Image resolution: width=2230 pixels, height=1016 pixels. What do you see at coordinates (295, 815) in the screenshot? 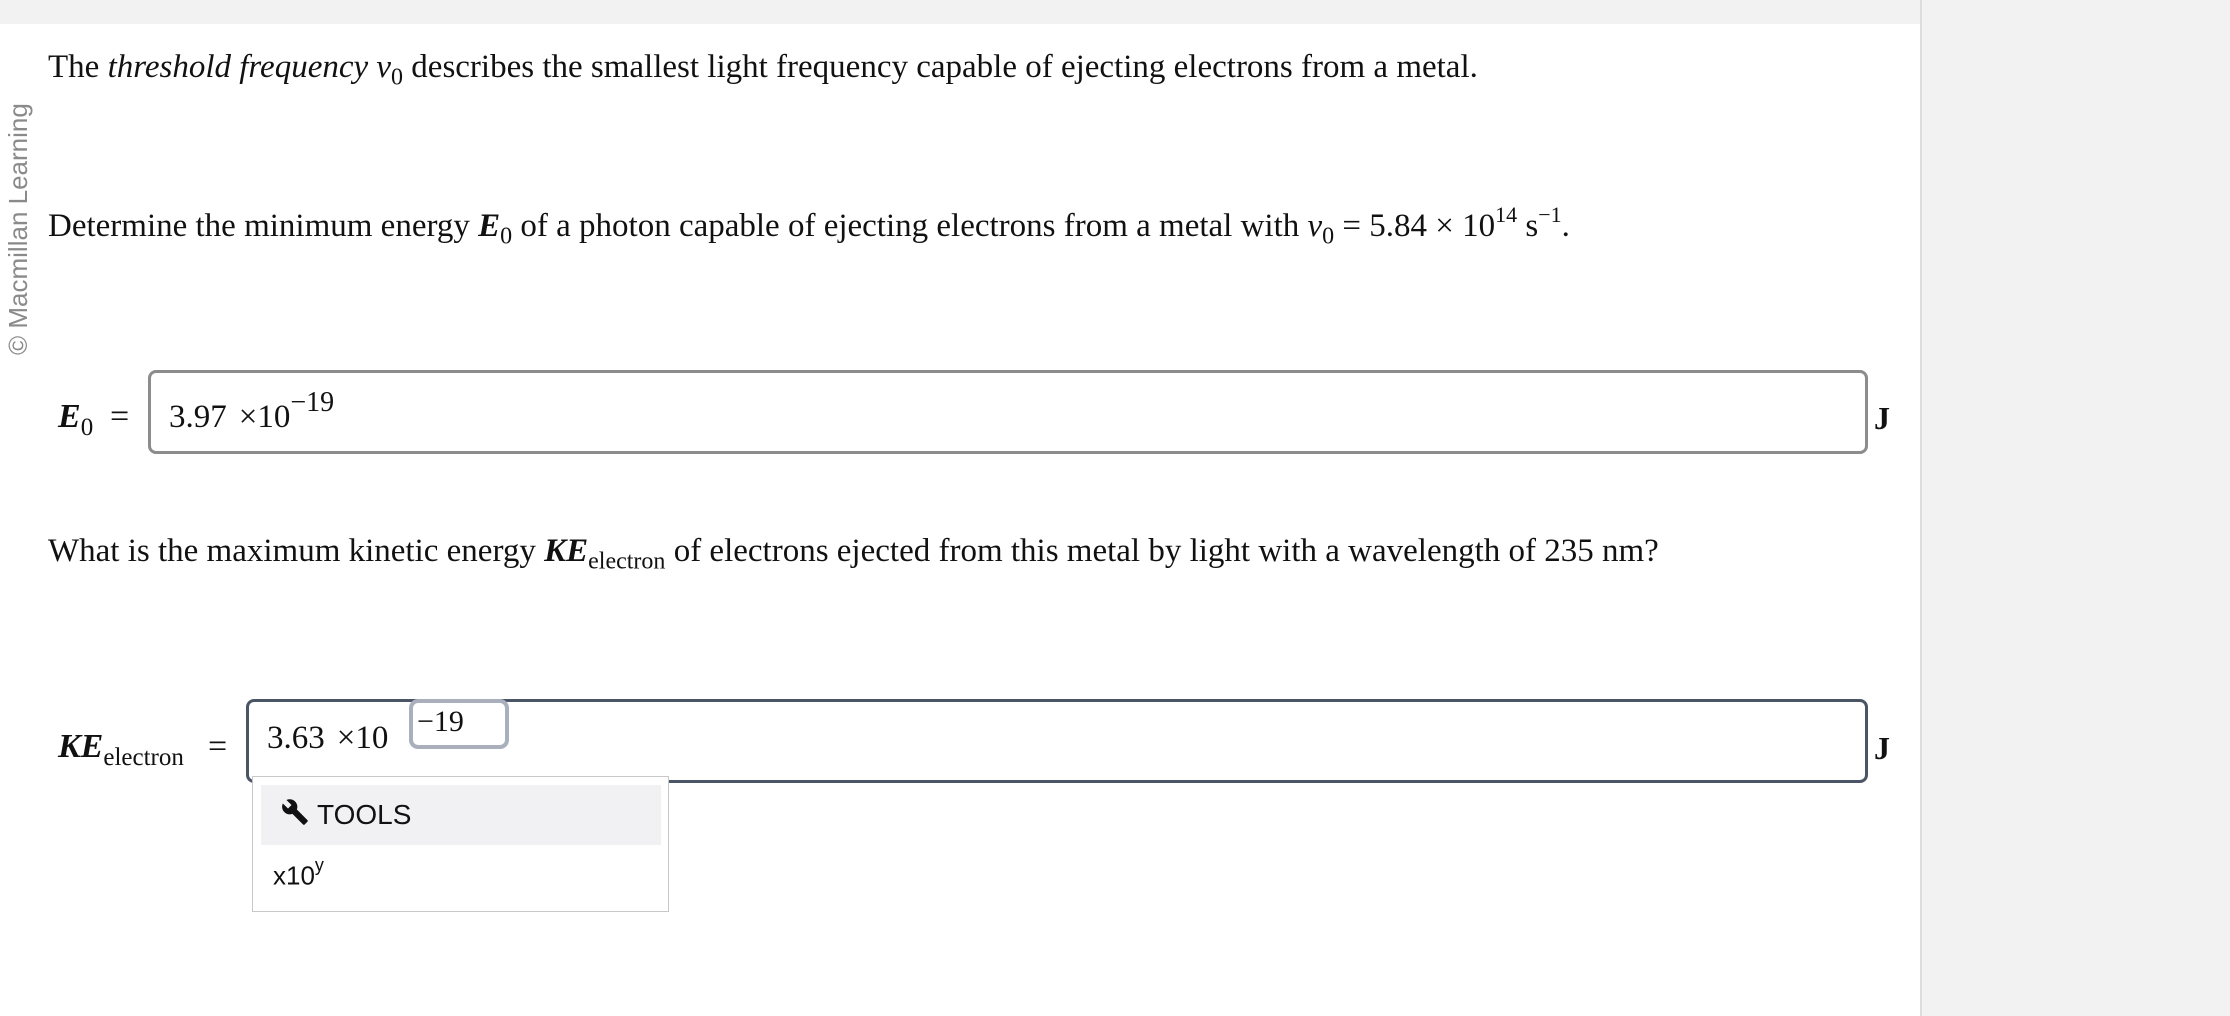
I see `wrench-icon` at bounding box center [295, 815].